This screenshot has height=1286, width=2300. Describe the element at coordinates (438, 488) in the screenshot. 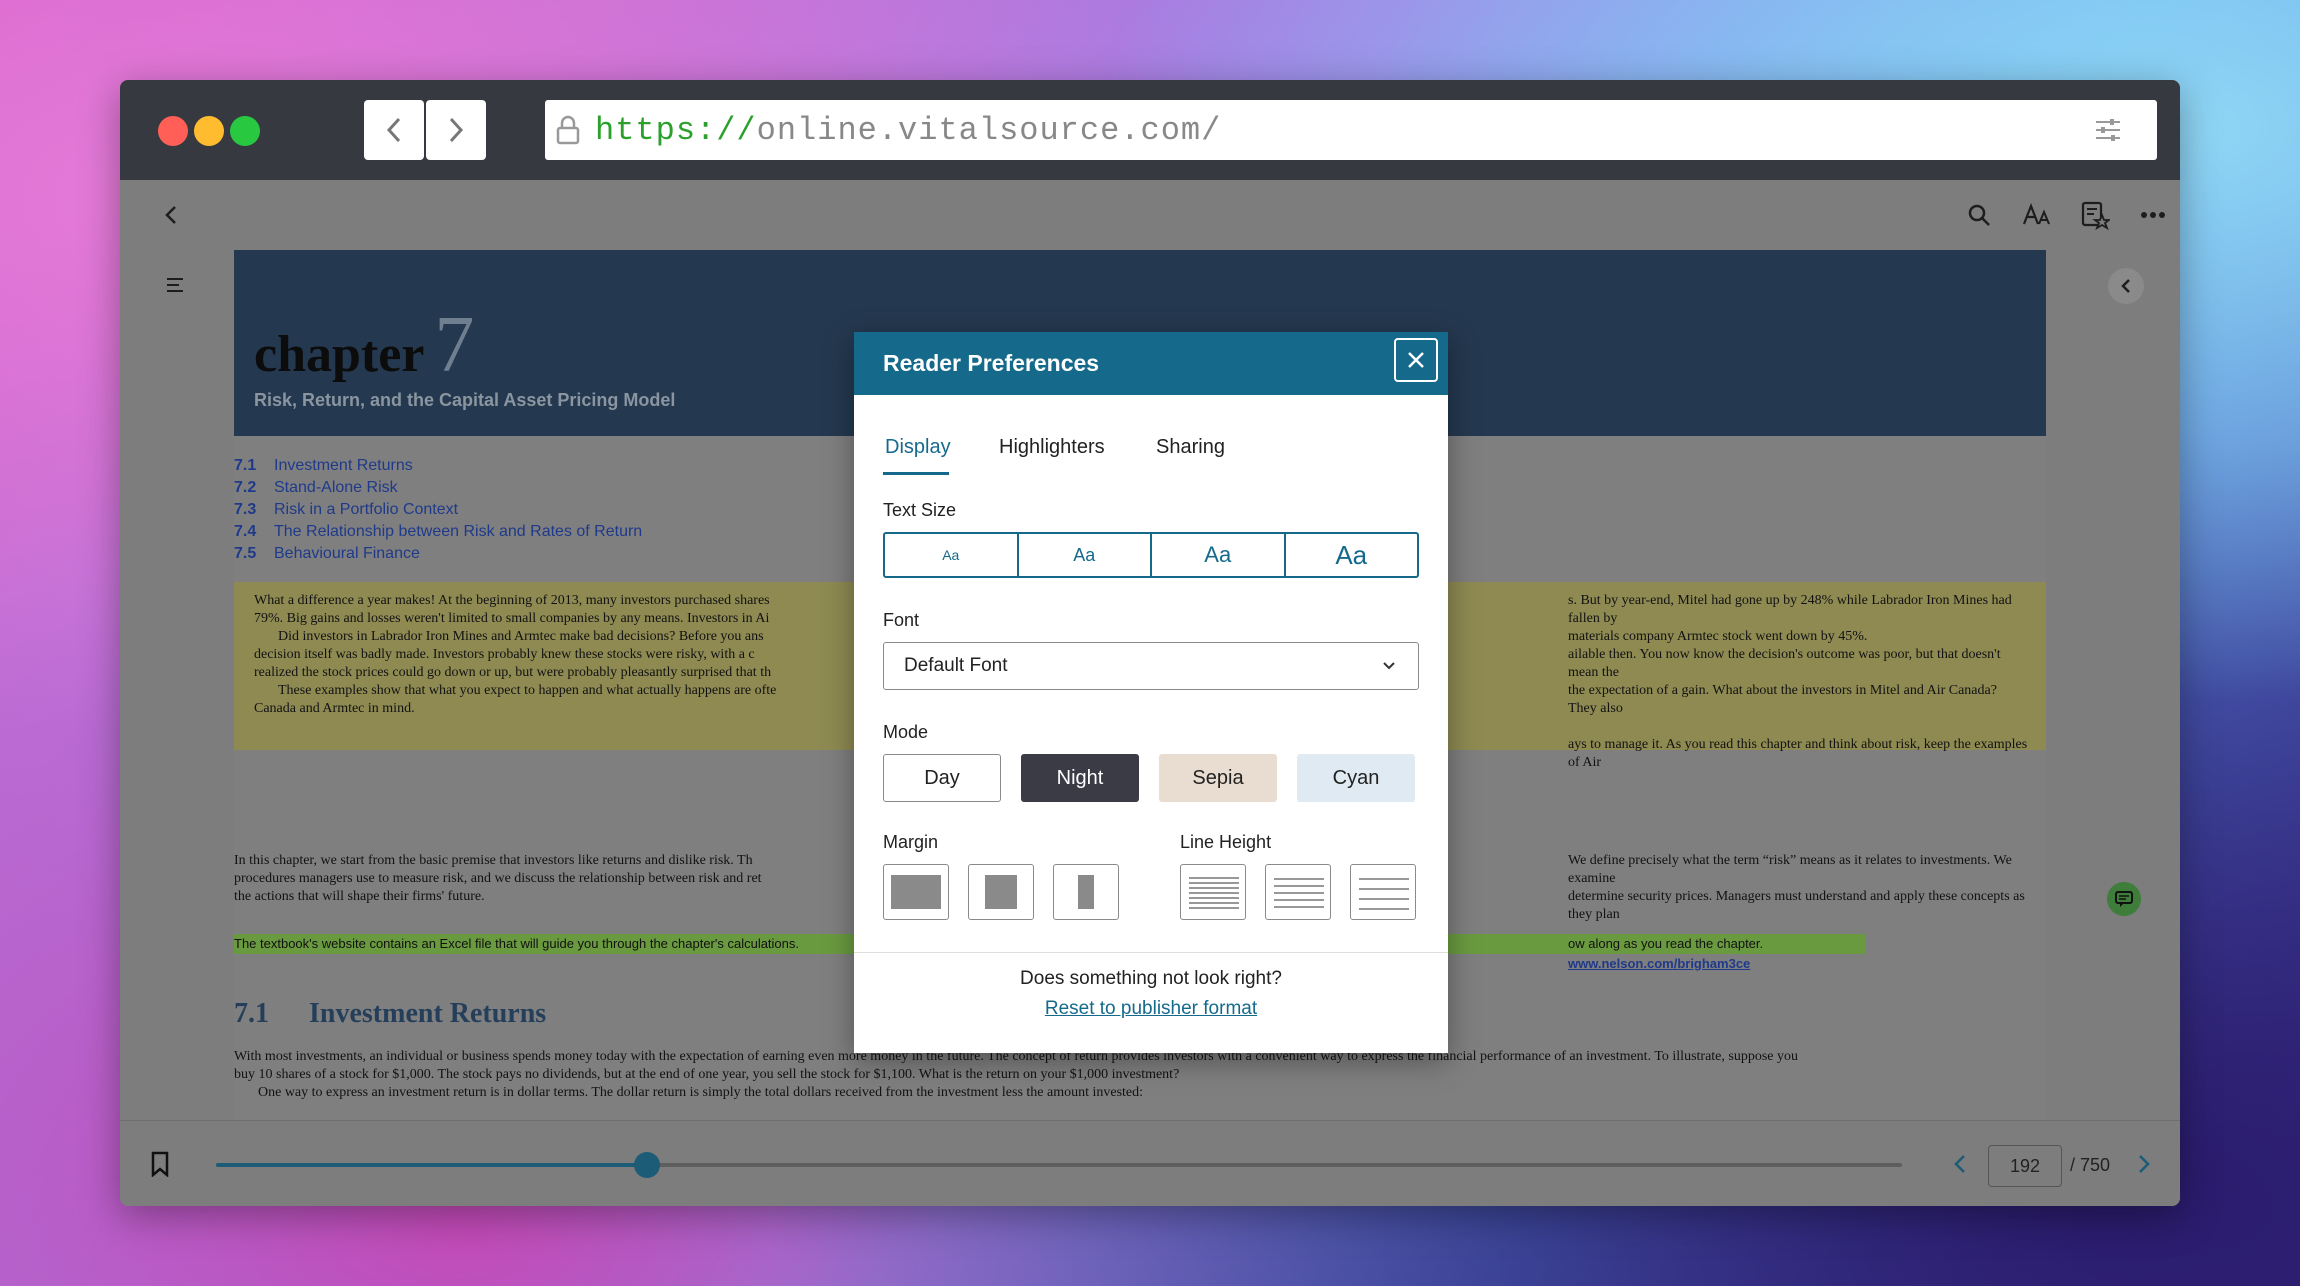

I see `toc-item: 7.2Stand-Alone Risk` at that location.